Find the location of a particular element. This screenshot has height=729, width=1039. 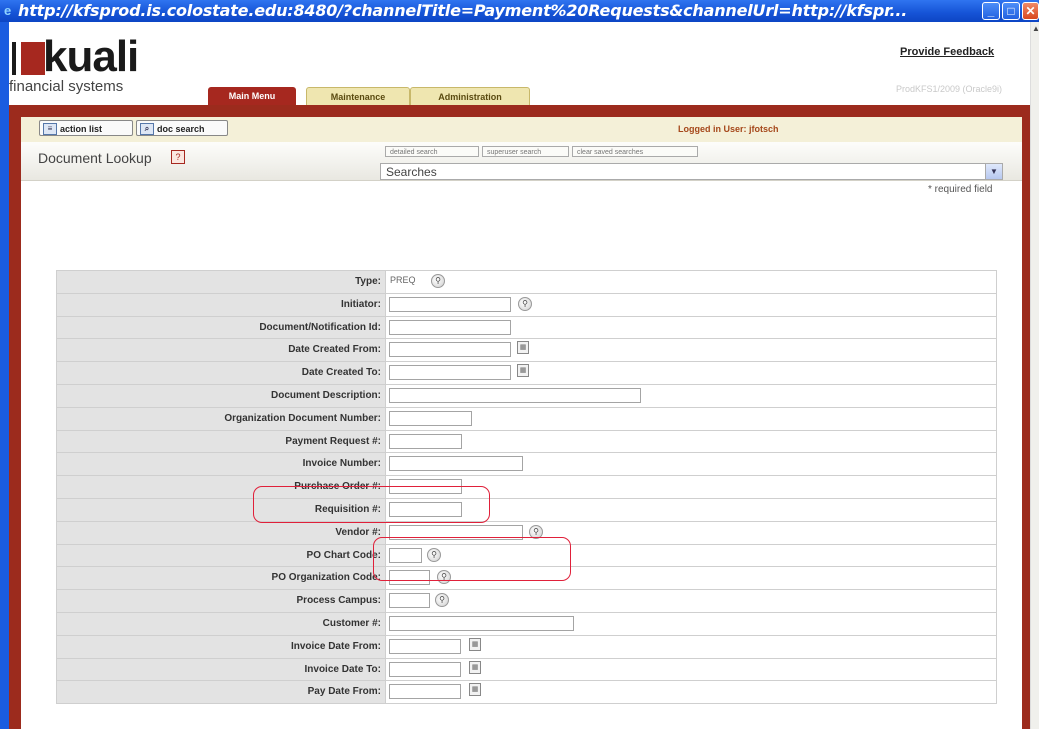

field-label: Payment Request #: is located at coordinates (221, 441).